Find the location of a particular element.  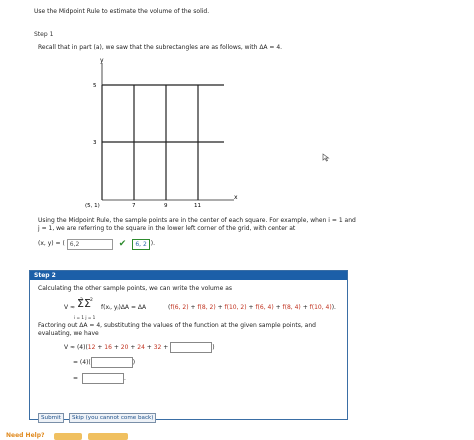

need-help-label: Need Help? is located at coordinates (25, 435).